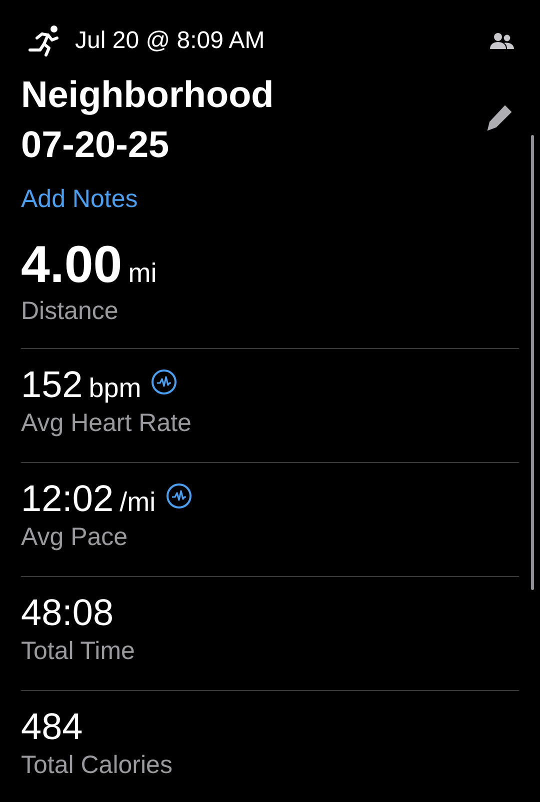 This screenshot has width=540, height=802. Describe the element at coordinates (96, 765) in the screenshot. I see `metric-label: Total Calories` at that location.